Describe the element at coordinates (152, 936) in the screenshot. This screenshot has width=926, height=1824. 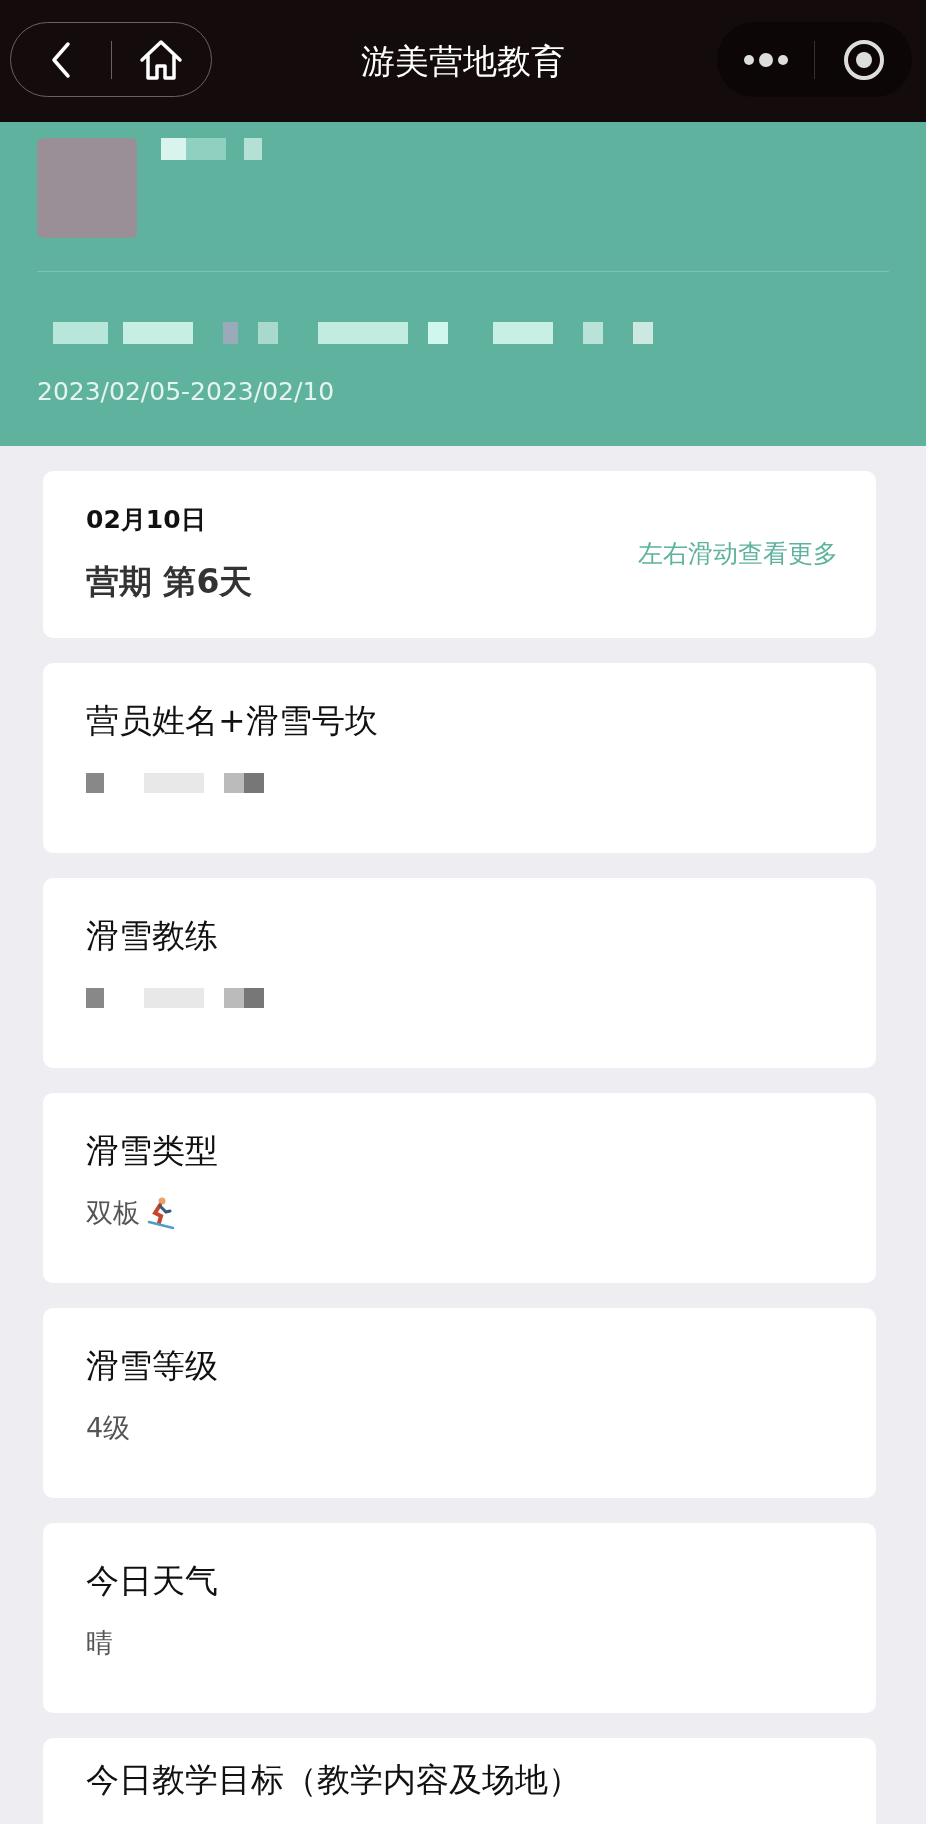
I see `field-label: 滑雪教练` at that location.